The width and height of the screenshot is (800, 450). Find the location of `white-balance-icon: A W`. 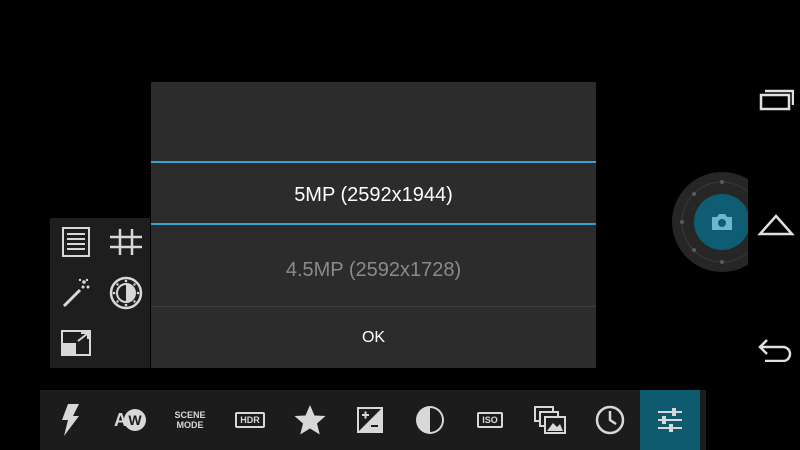

white-balance-icon: A W is located at coordinates (130, 420).